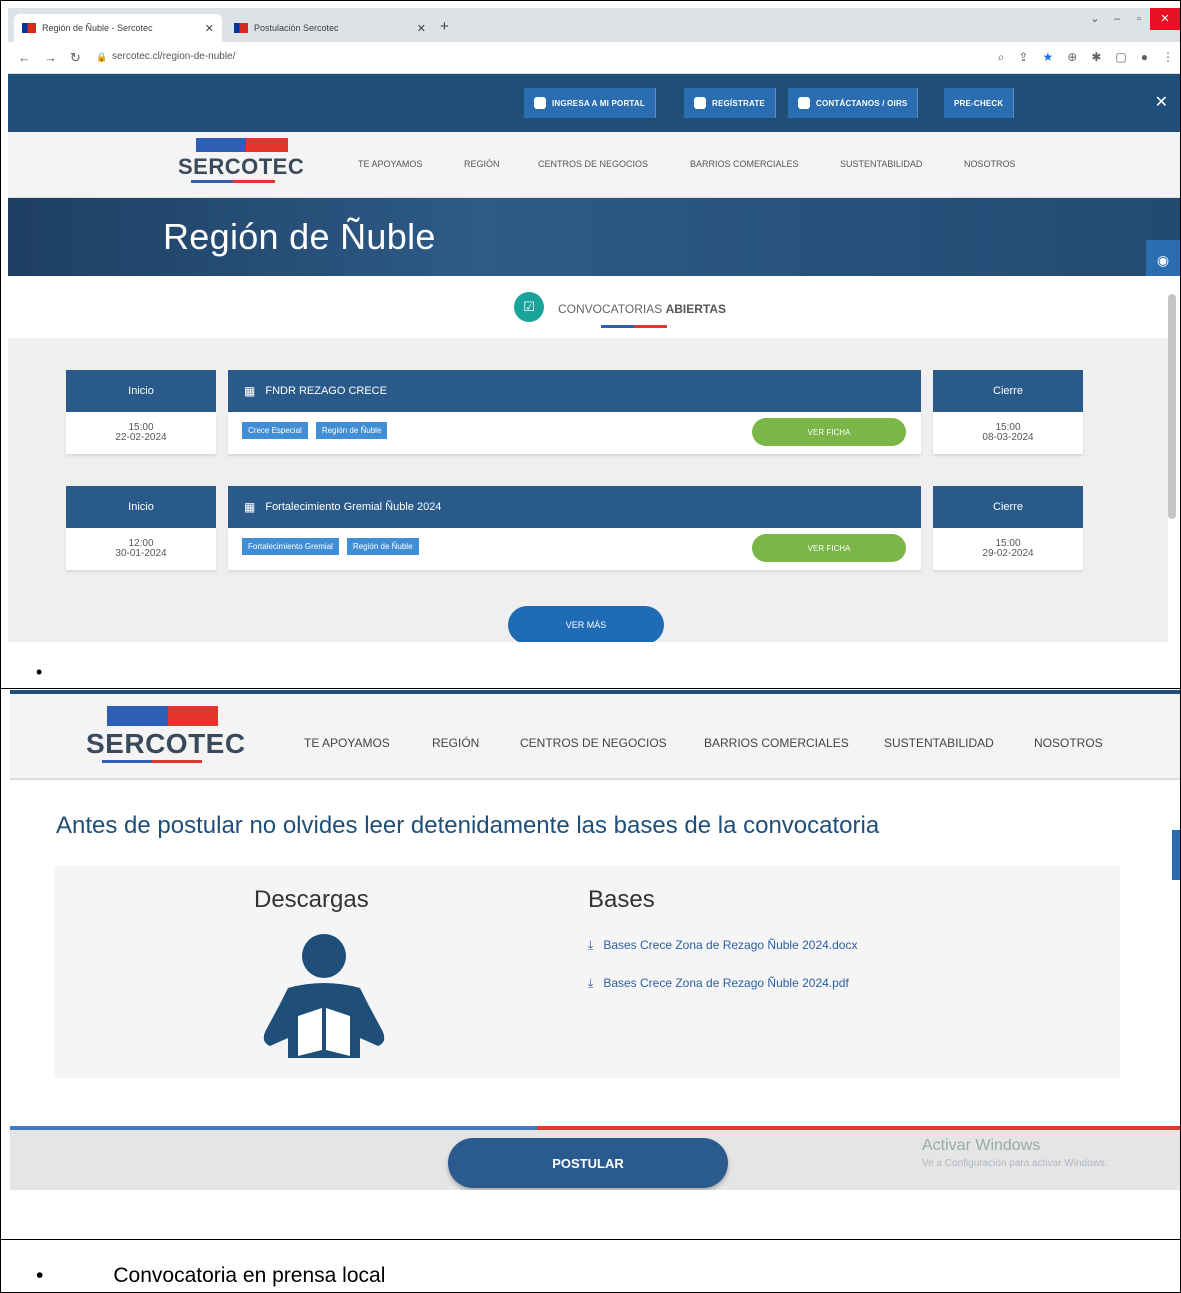 The width and height of the screenshot is (1181, 1293). Describe the element at coordinates (353, 507) in the screenshot. I see `convocatoria-name: Fortalecimiento Gremial Ñuble 2024` at that location.